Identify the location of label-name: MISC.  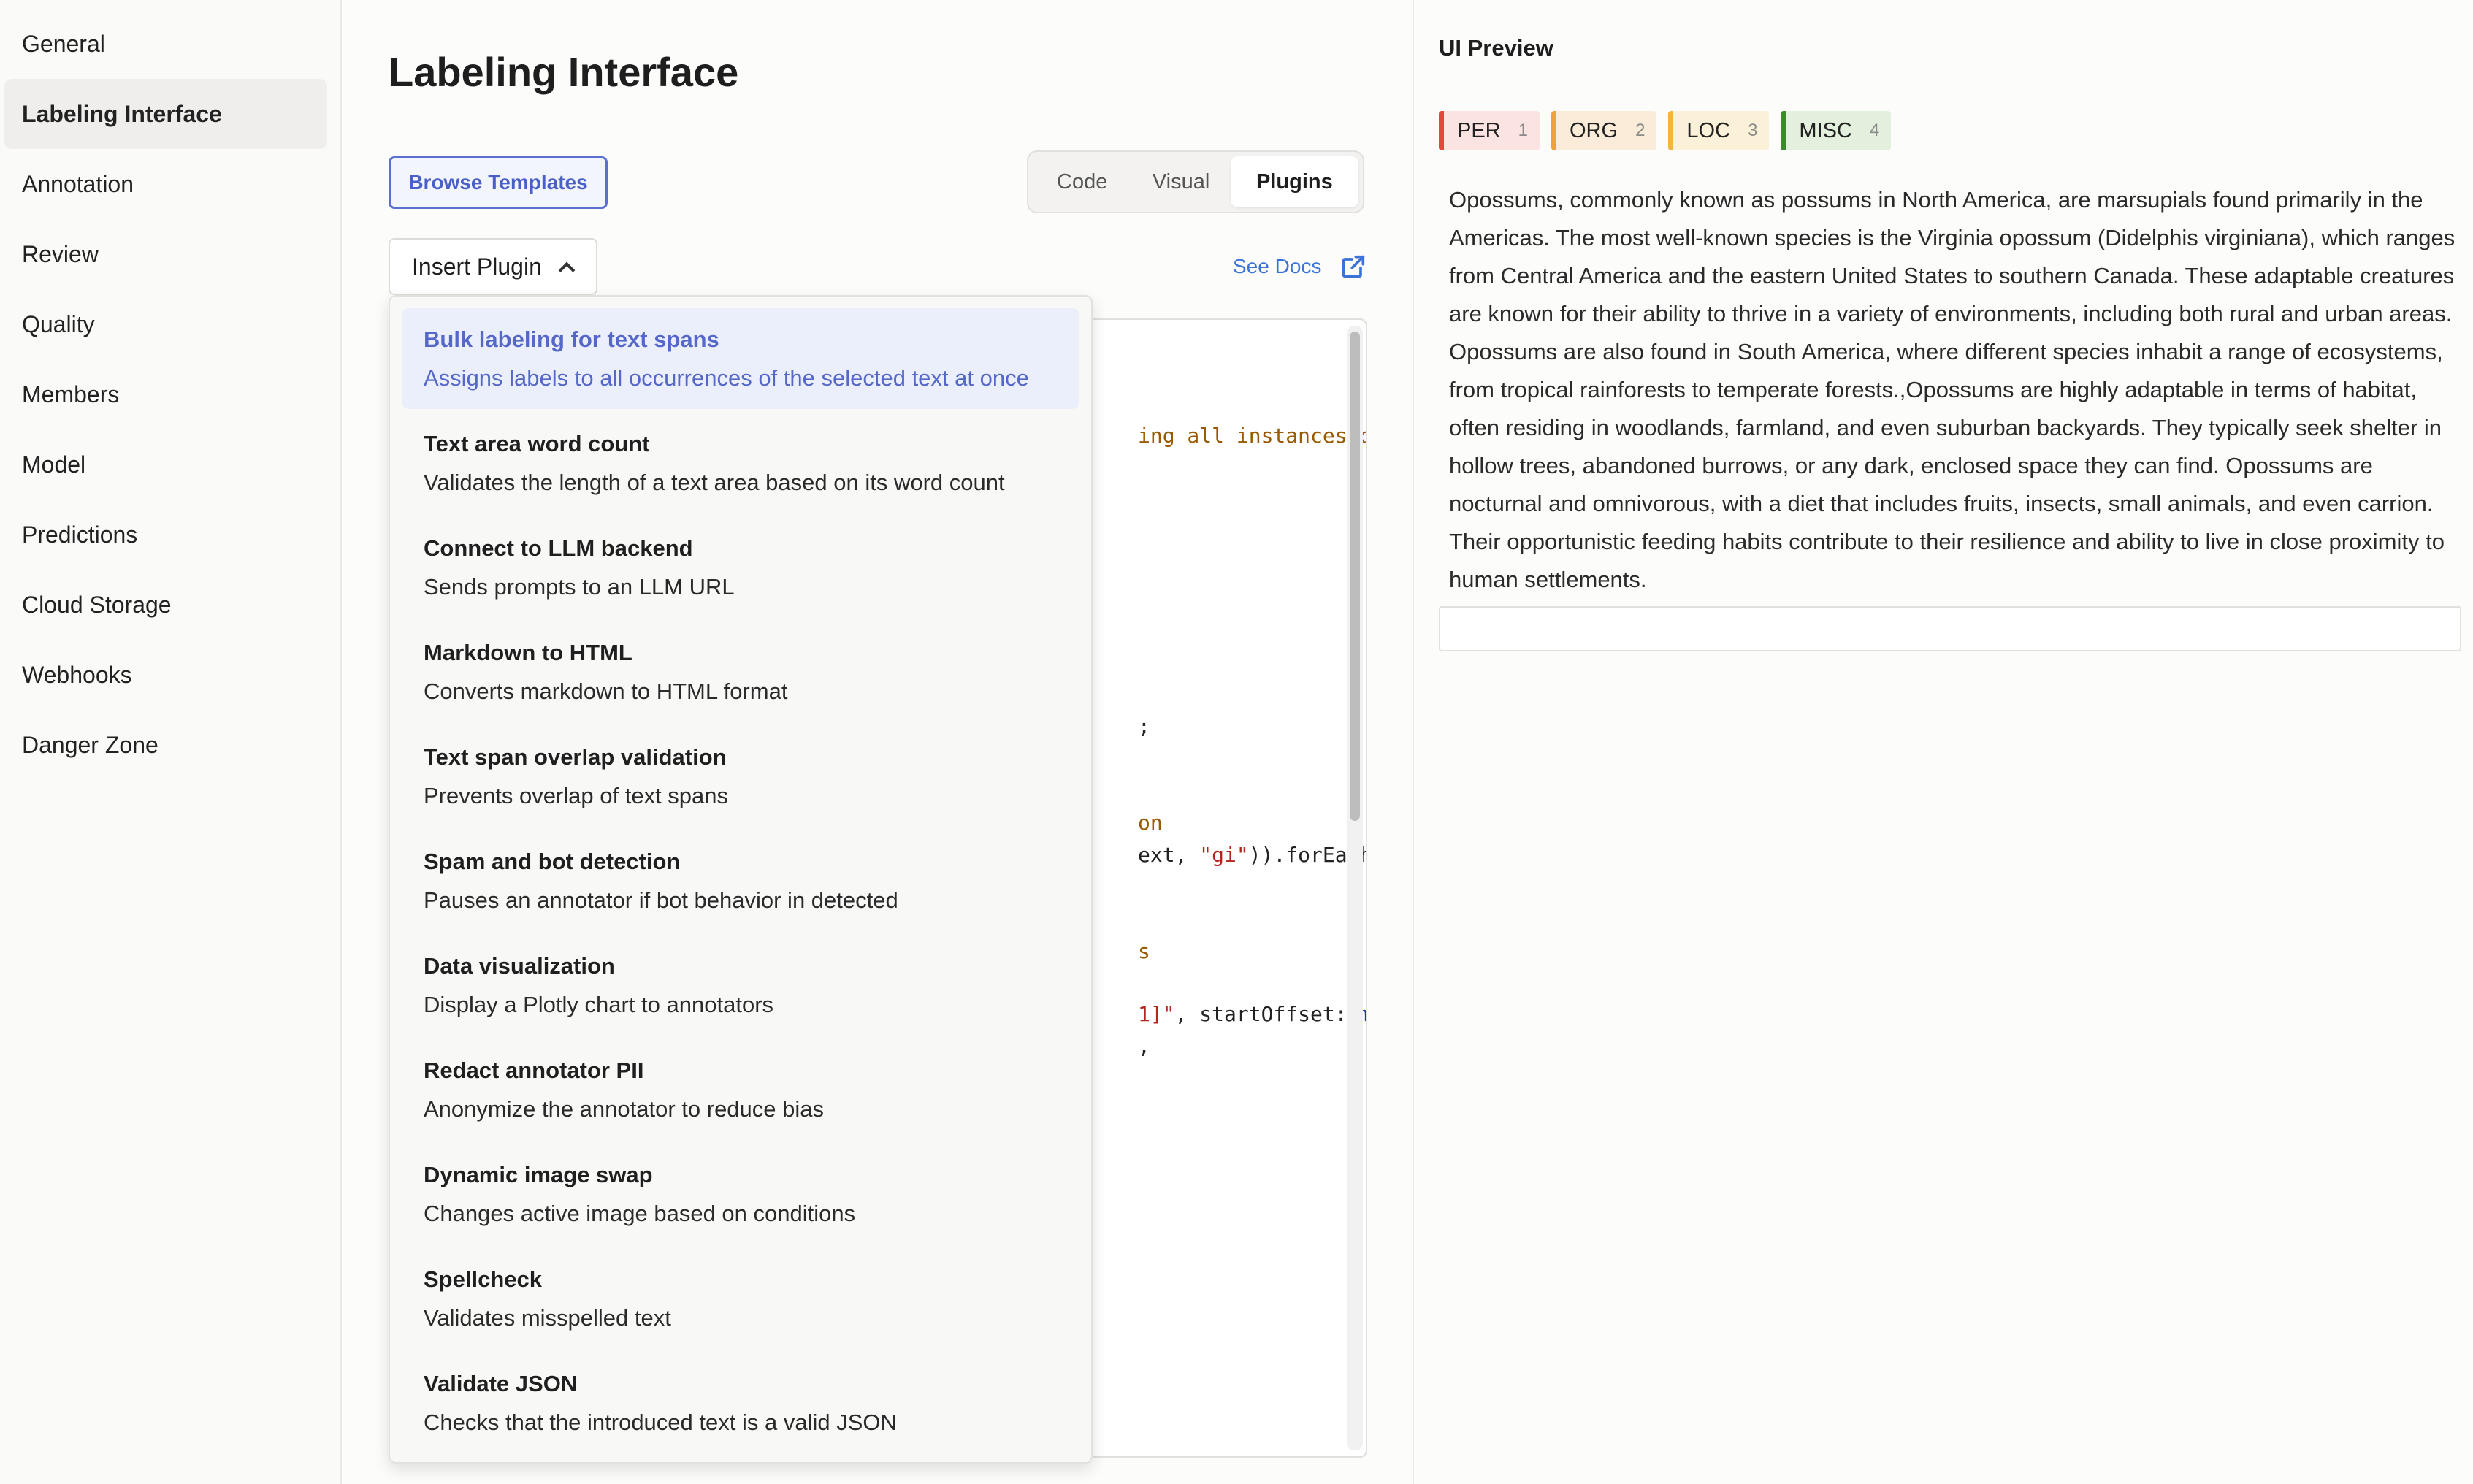
(1826, 131).